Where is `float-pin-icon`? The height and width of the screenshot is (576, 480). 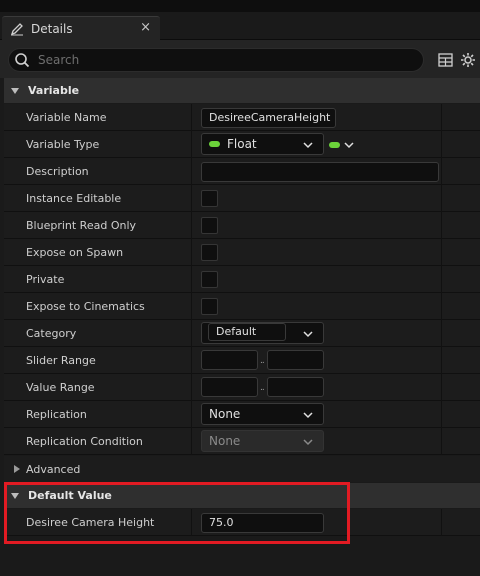 float-pin-icon is located at coordinates (214, 144).